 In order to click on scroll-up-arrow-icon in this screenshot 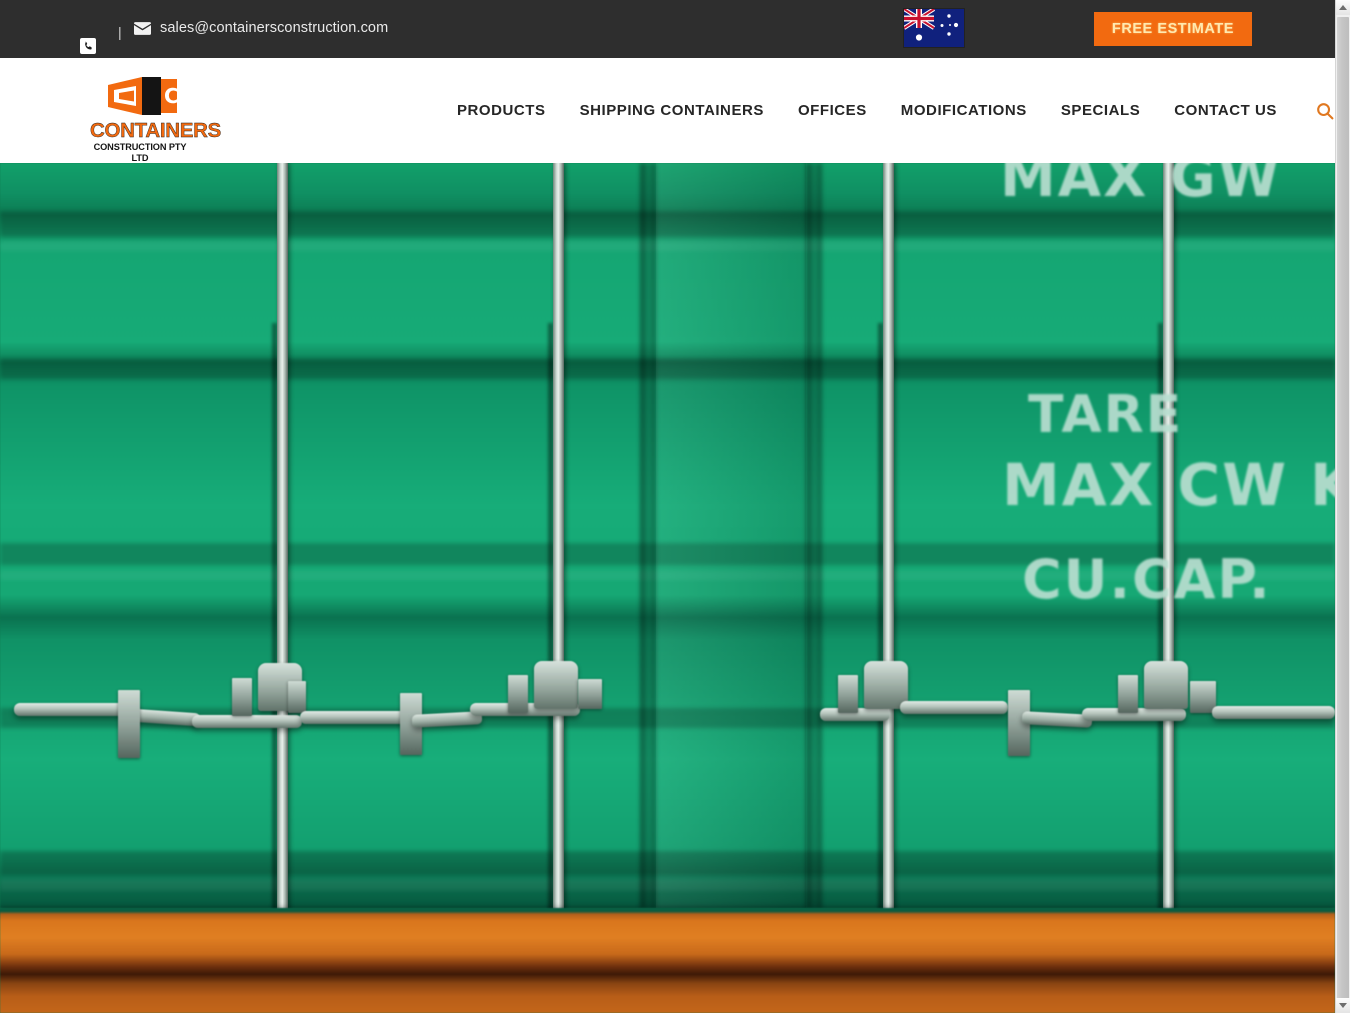, I will do `click(1343, 7)`.